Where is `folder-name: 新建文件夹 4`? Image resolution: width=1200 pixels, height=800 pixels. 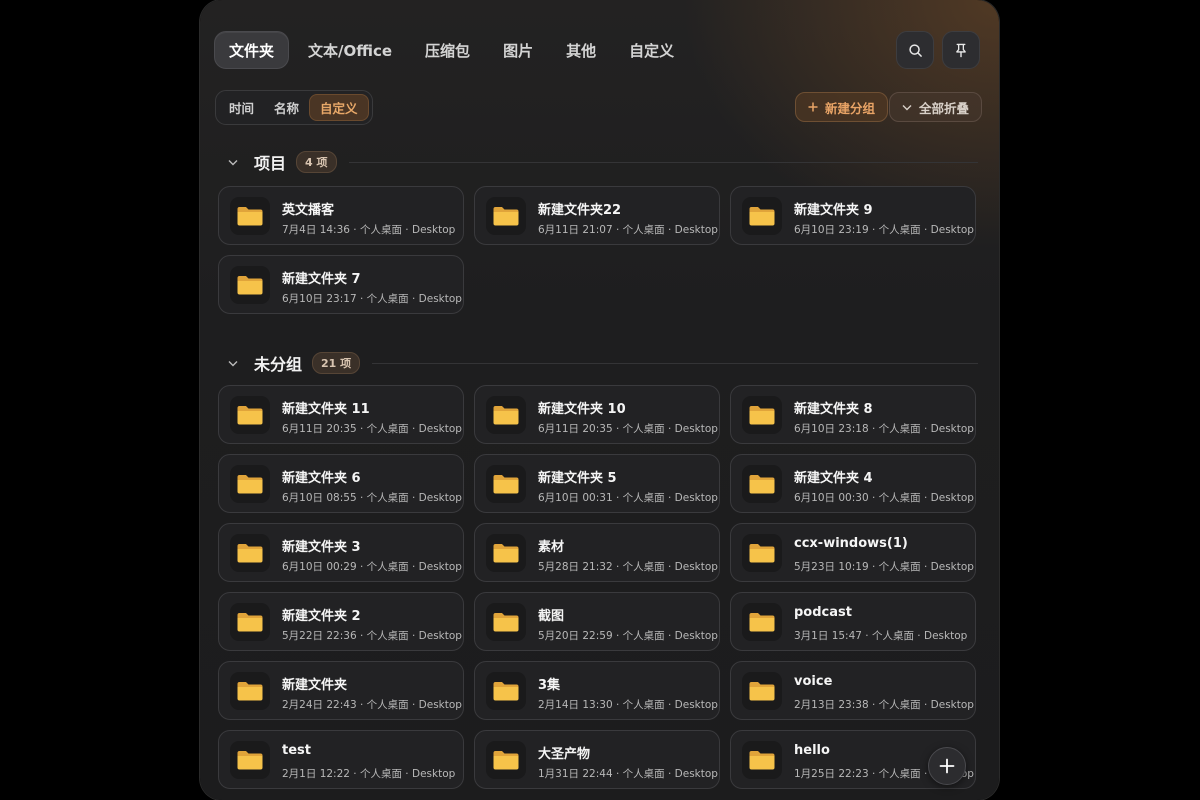 folder-name: 新建文件夹 4 is located at coordinates (833, 478).